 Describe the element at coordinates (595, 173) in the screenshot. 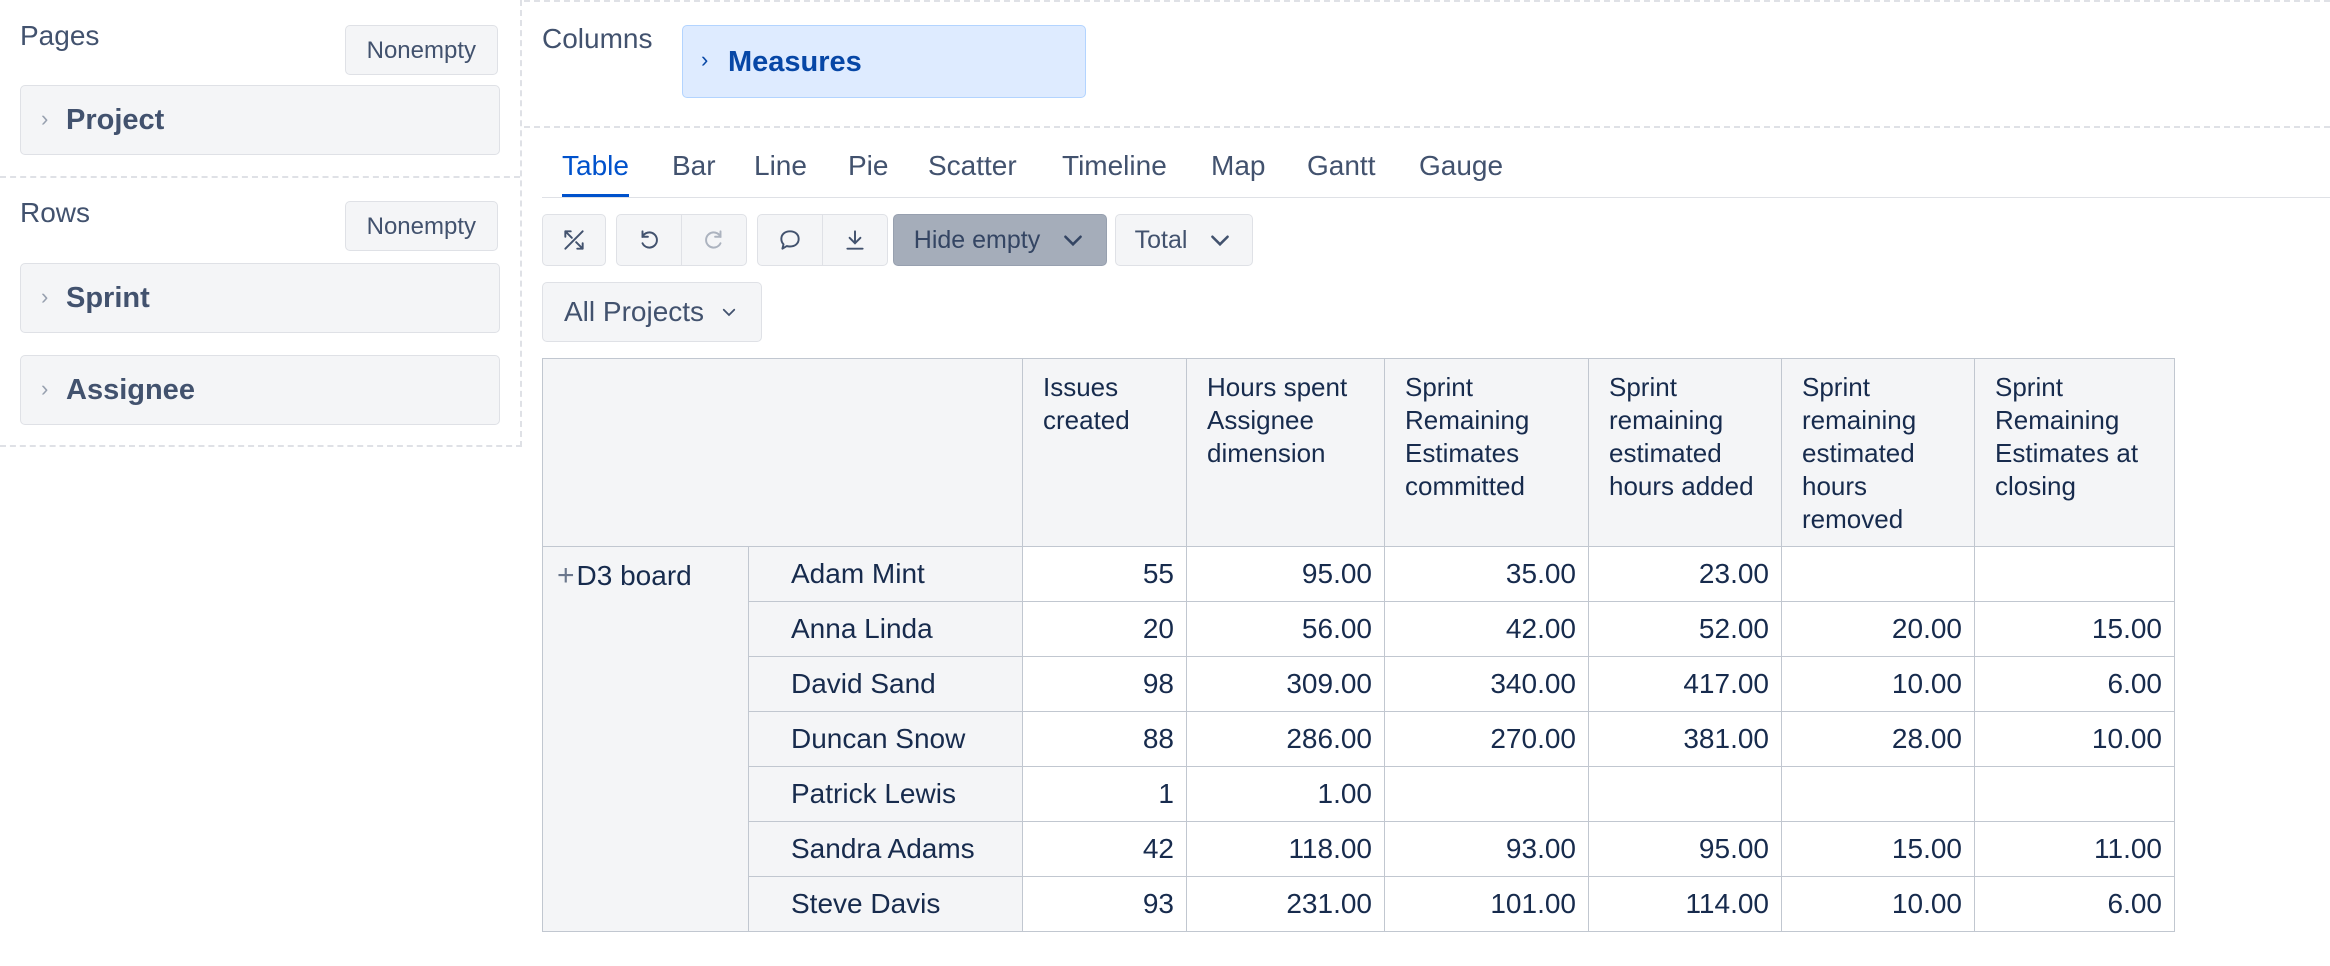

I see `tab-table: Table` at that location.